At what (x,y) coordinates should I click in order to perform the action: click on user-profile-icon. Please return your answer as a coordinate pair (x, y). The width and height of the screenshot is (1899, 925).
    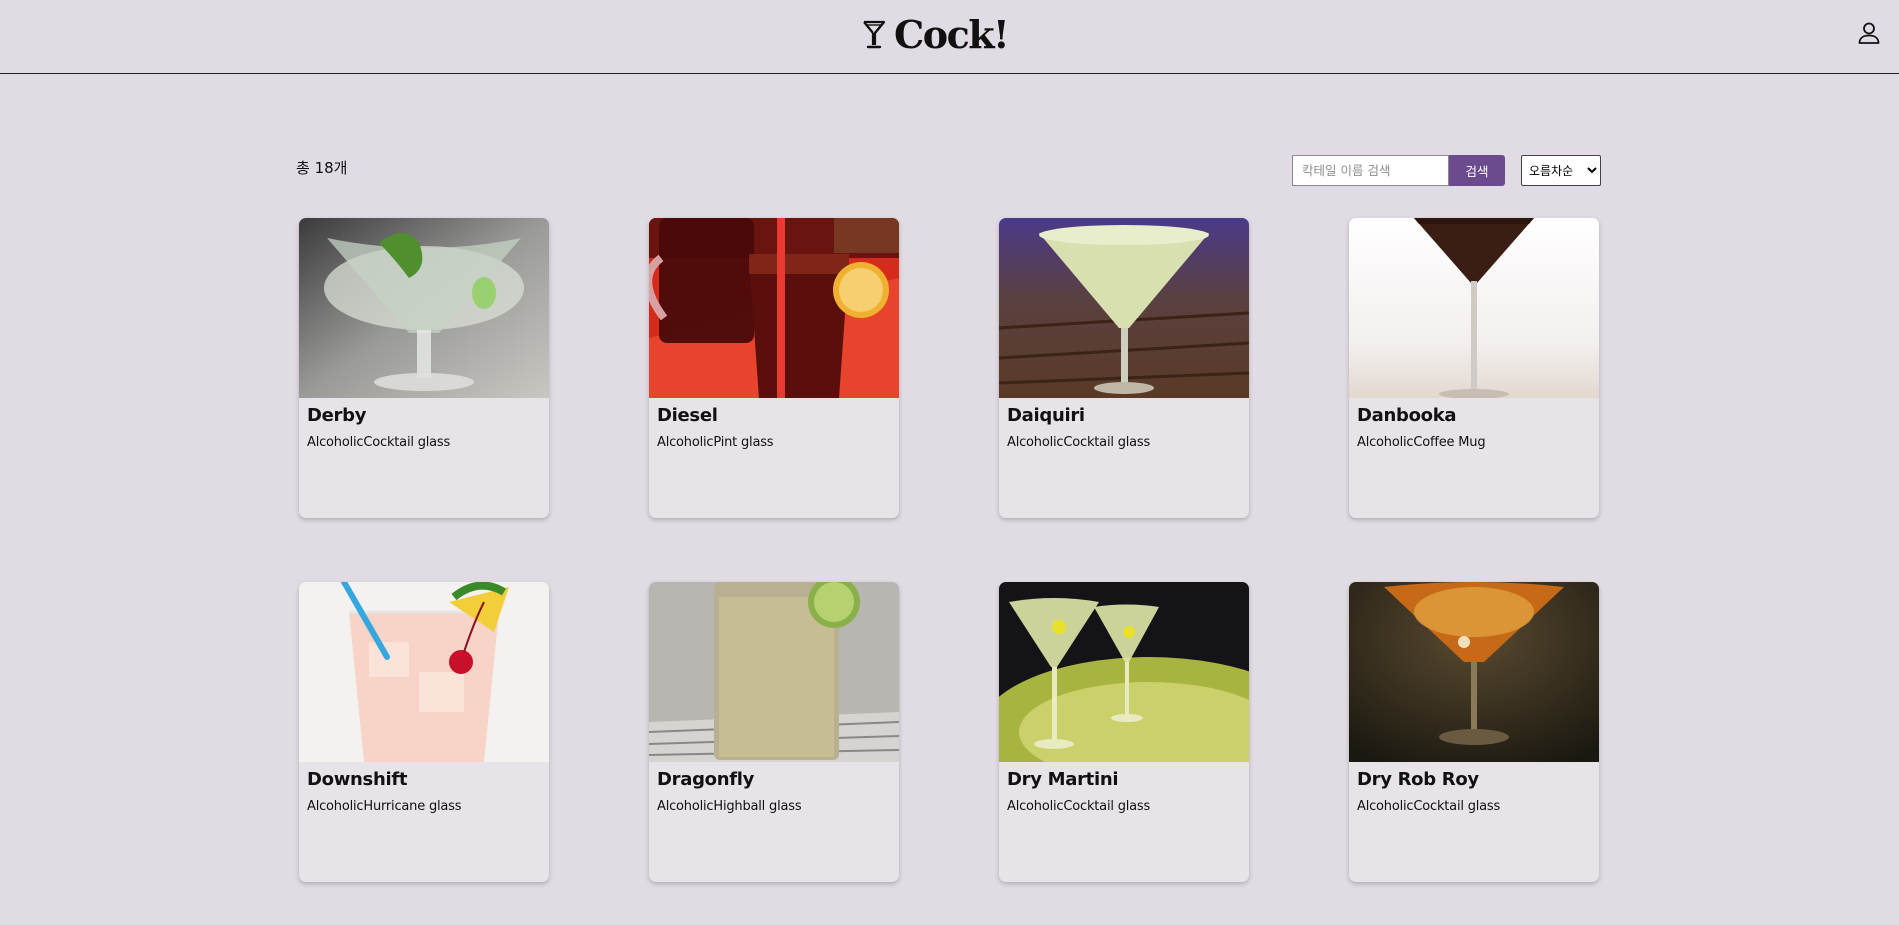
    Looking at the image, I should click on (1869, 33).